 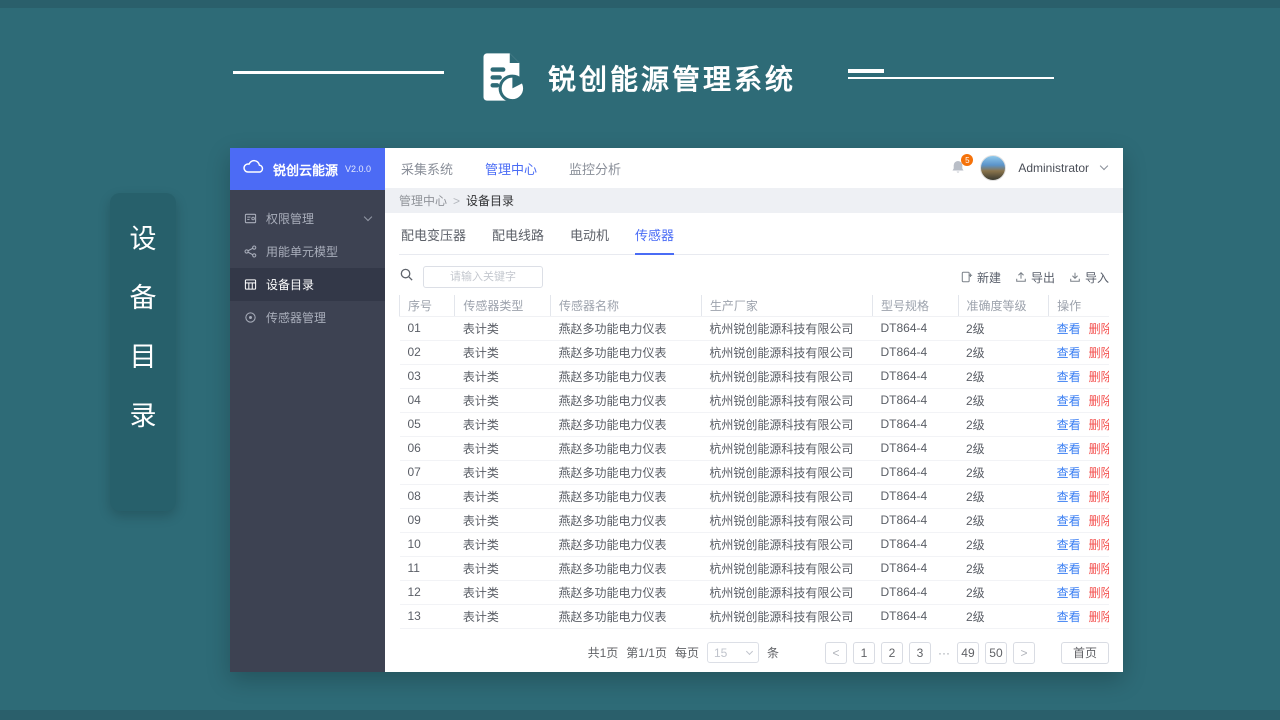 I want to click on avatar, so click(x=993, y=168).